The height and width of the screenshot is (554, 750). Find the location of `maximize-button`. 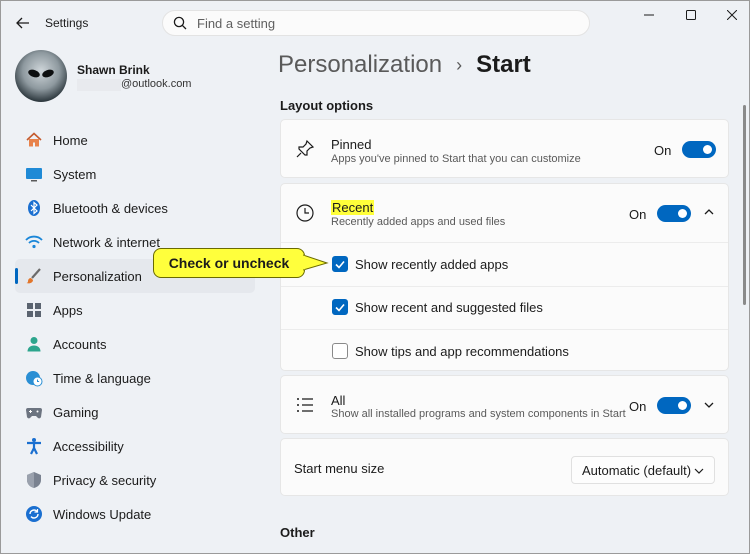

maximize-button is located at coordinates (691, 15).